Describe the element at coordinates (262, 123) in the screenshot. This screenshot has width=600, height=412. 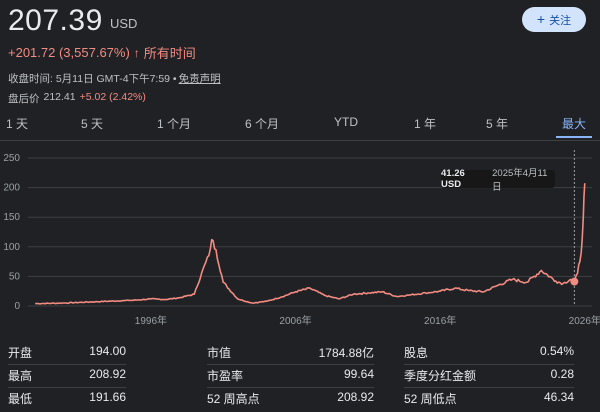
I see `tab-6-month: 6 个月` at that location.